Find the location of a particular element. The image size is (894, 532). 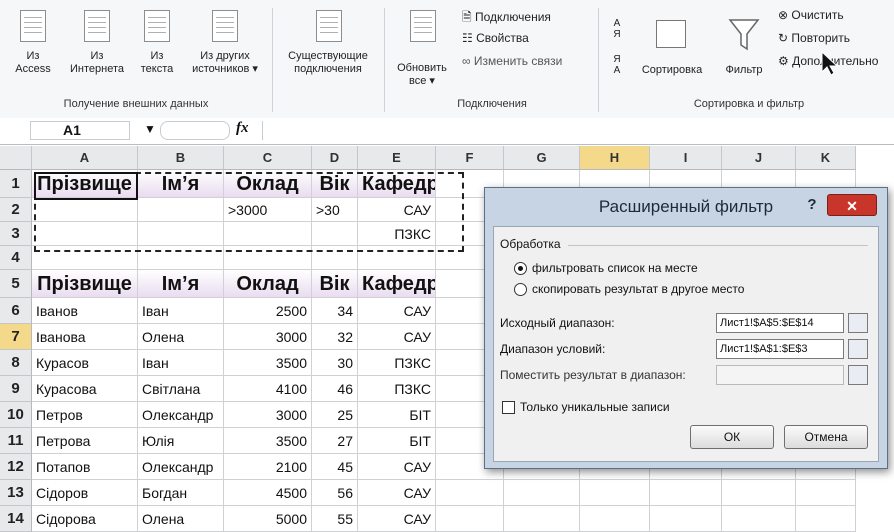

cell-e12: САУ is located at coordinates (397, 467).